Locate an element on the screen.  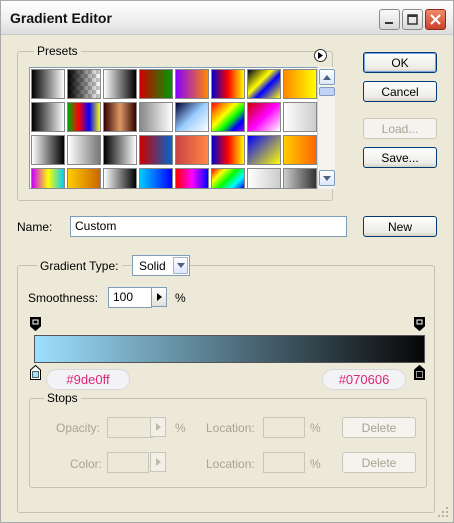
ok-button: OK is located at coordinates (400, 62).